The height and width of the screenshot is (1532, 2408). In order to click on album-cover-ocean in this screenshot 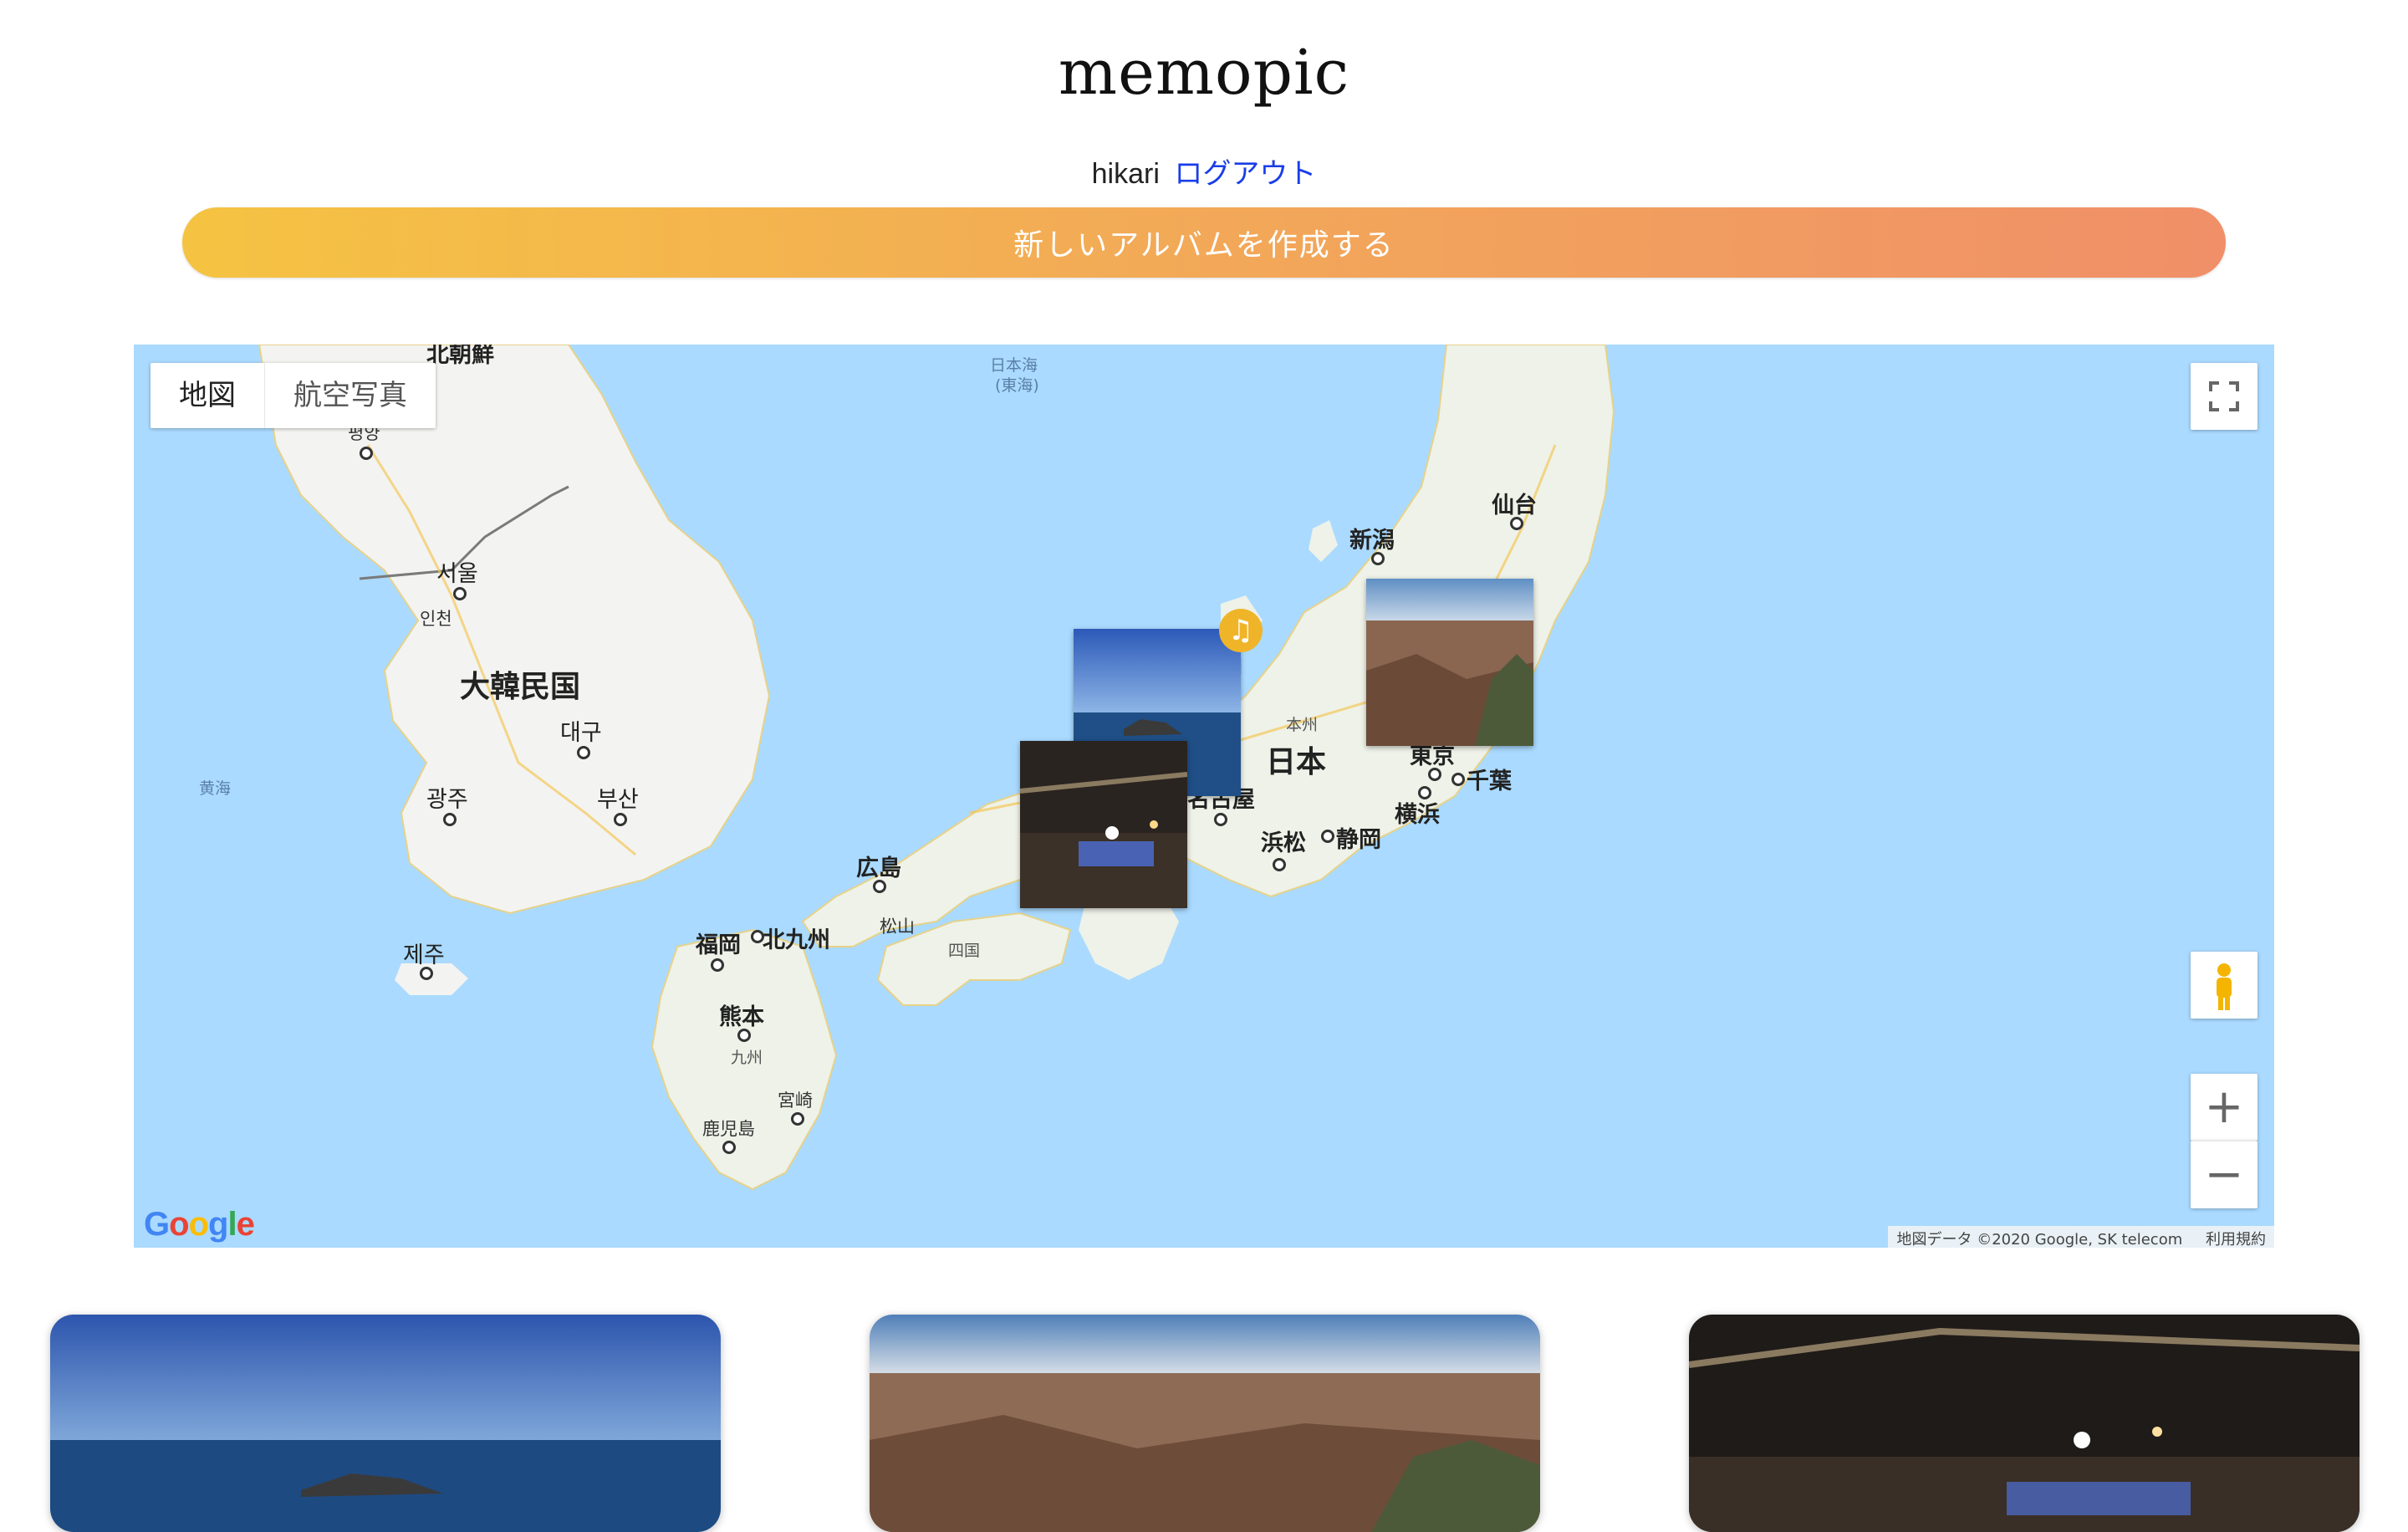, I will do `click(386, 1423)`.